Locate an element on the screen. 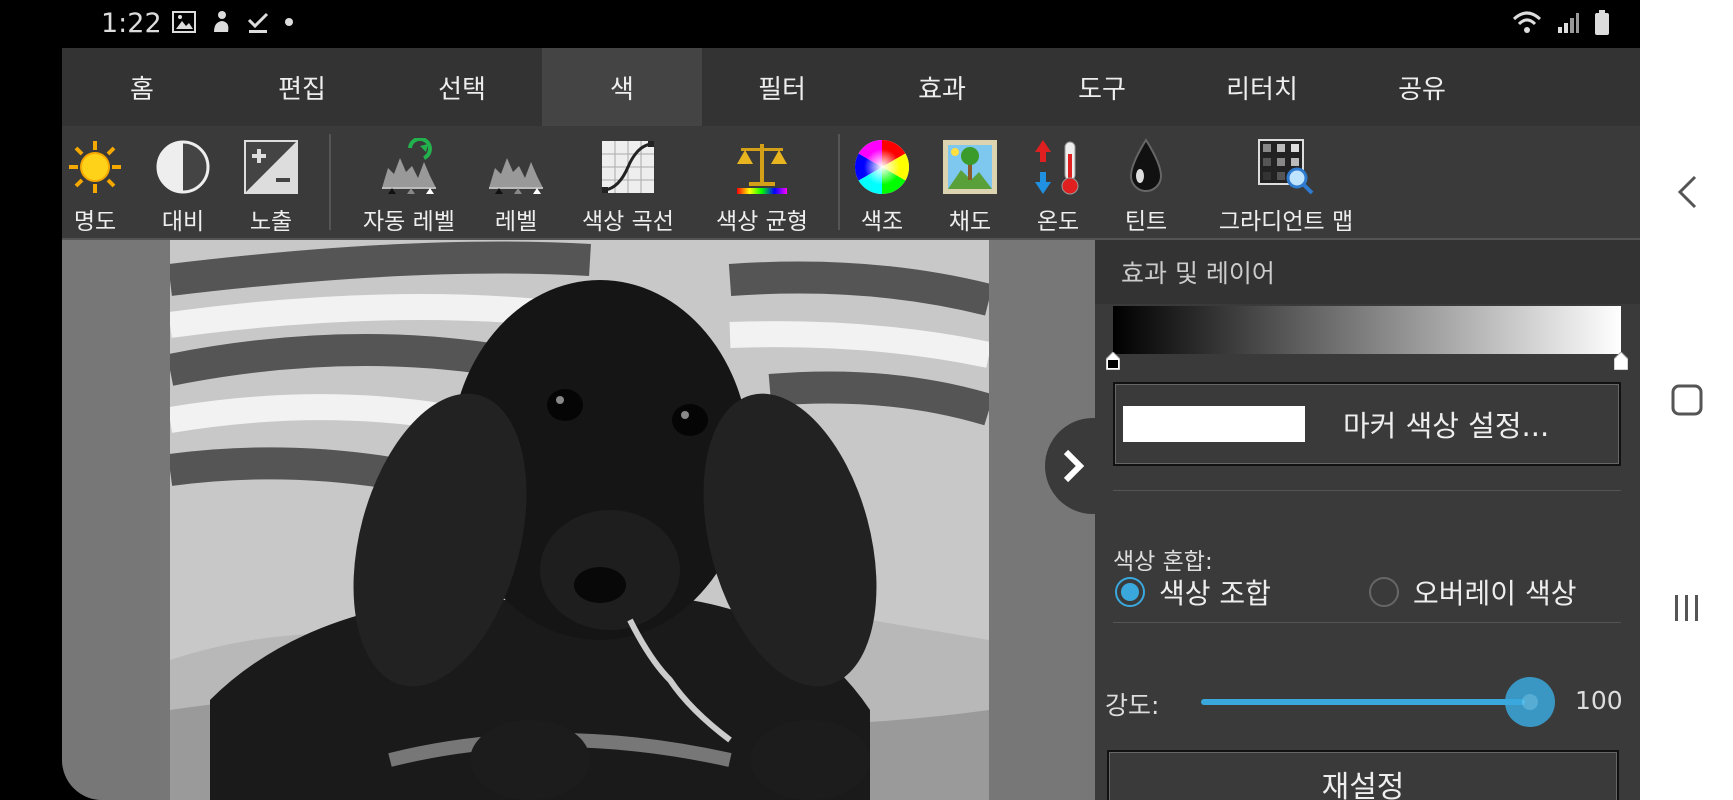  gradient-marker-black is located at coordinates (1113, 361).